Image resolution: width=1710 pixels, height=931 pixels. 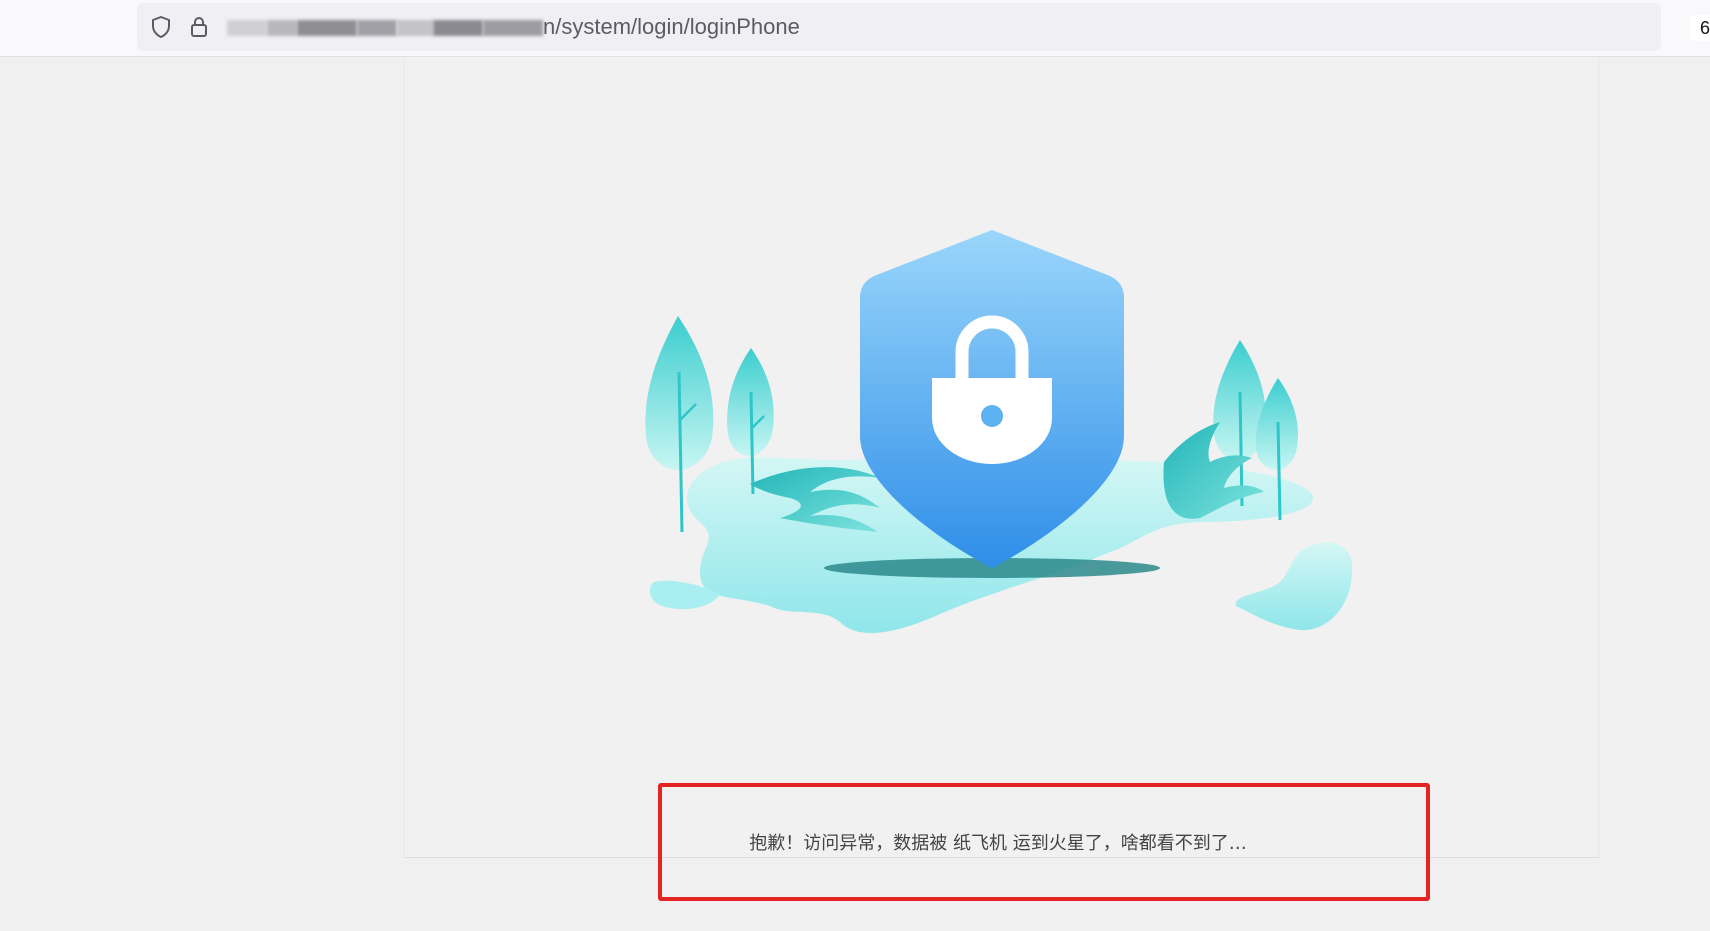 I want to click on url-text: n/system/login/loginPhone, so click(x=671, y=27).